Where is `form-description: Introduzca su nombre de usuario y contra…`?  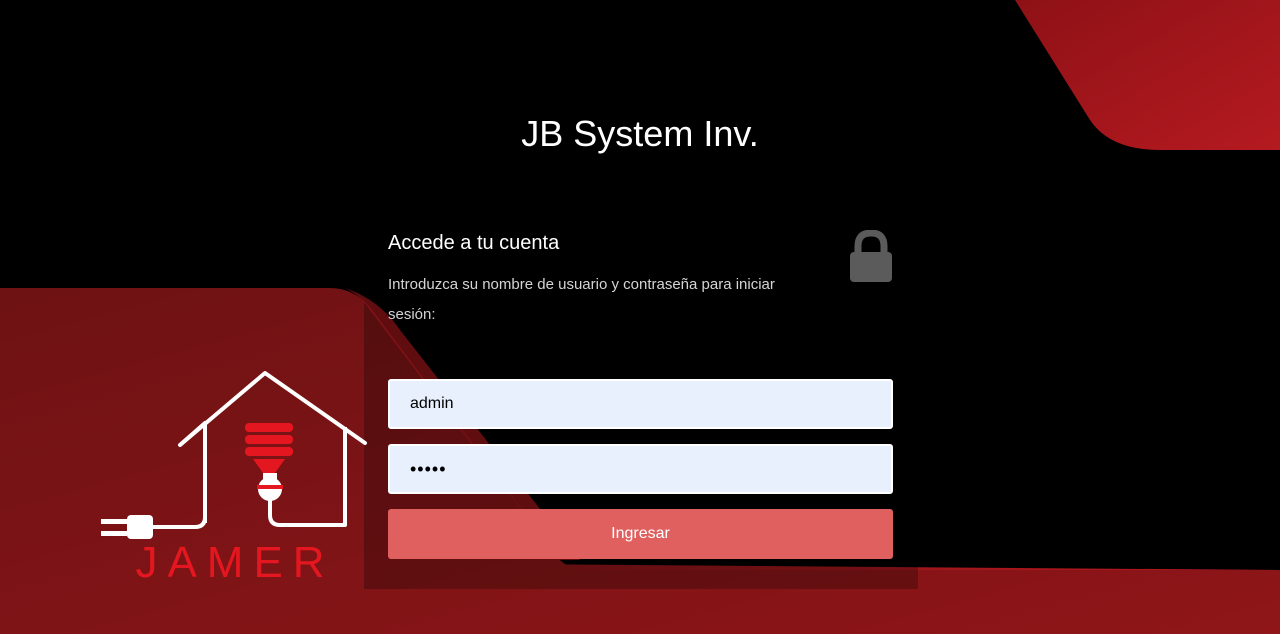
form-description: Introduzca su nombre de usuario y contra… is located at coordinates (581, 299).